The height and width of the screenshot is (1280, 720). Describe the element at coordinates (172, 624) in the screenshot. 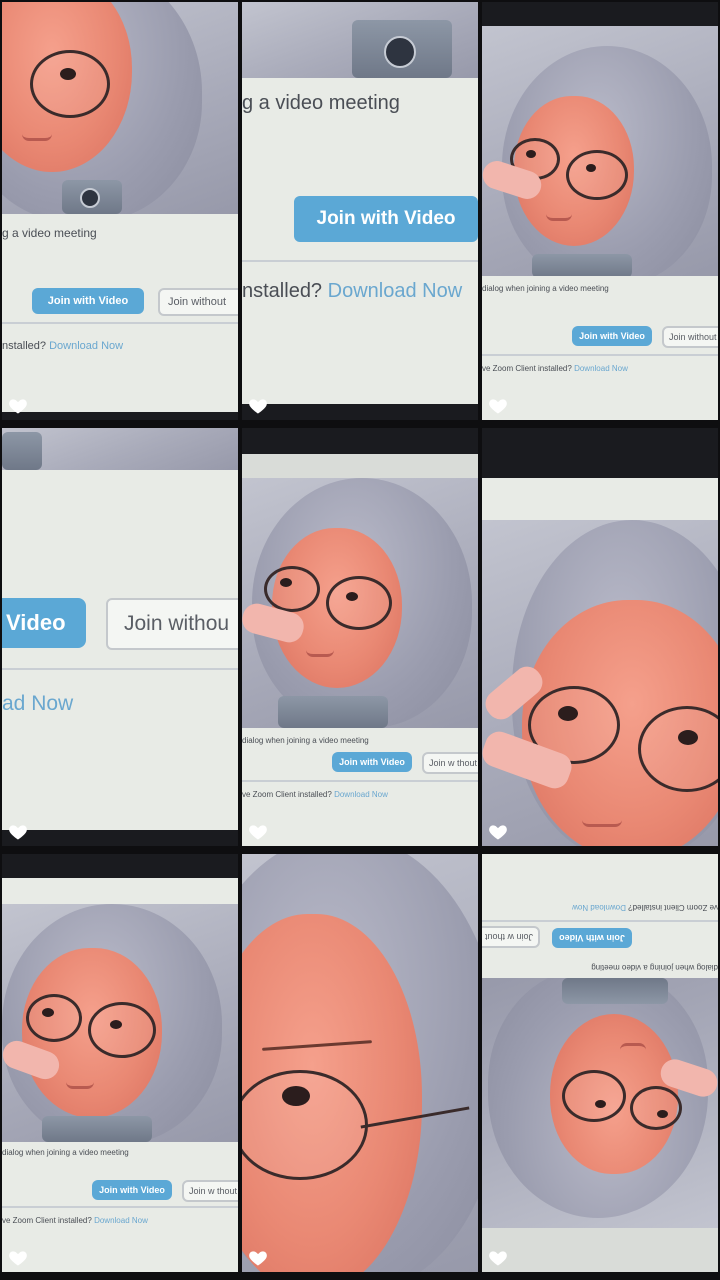

I see `join-without-button: Join withou` at that location.